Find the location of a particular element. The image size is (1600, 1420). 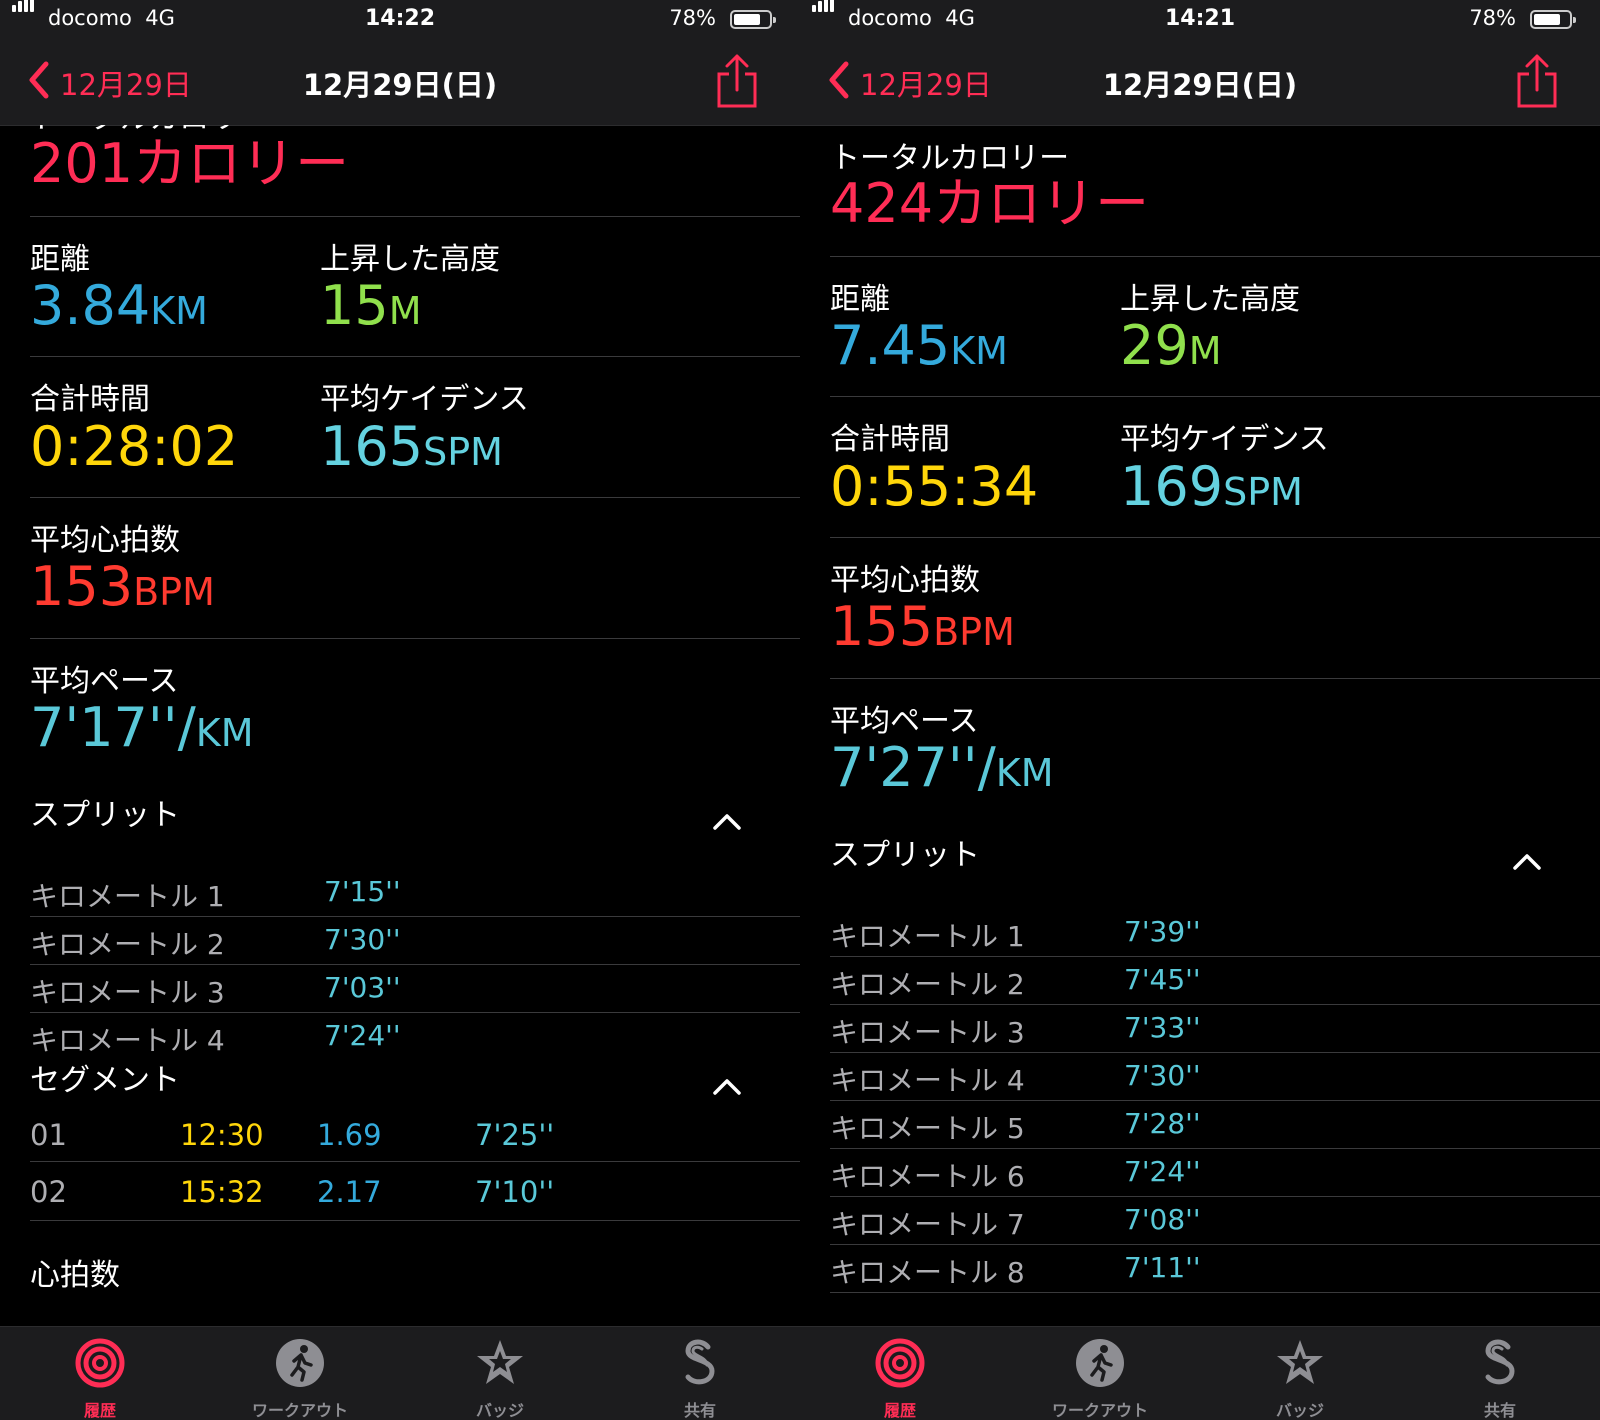

split-row: キロメートル 3 7'33'' is located at coordinates (1215, 1028).